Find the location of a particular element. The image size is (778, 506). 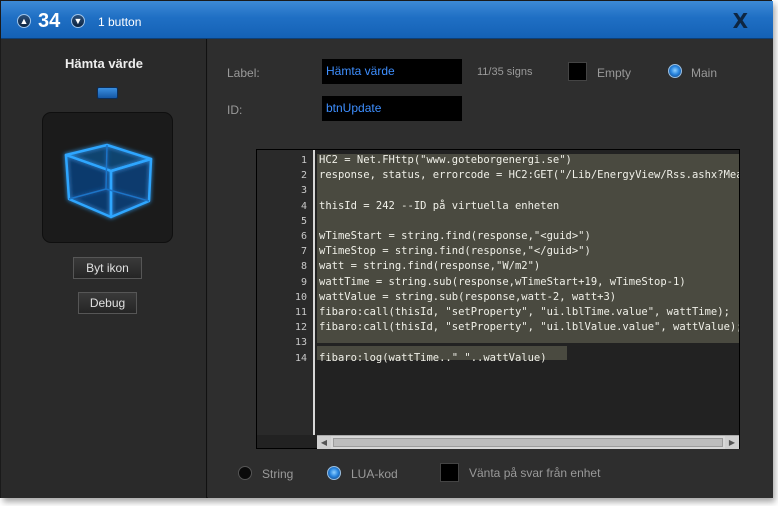

line-number: 5 is located at coordinates (303, 221).